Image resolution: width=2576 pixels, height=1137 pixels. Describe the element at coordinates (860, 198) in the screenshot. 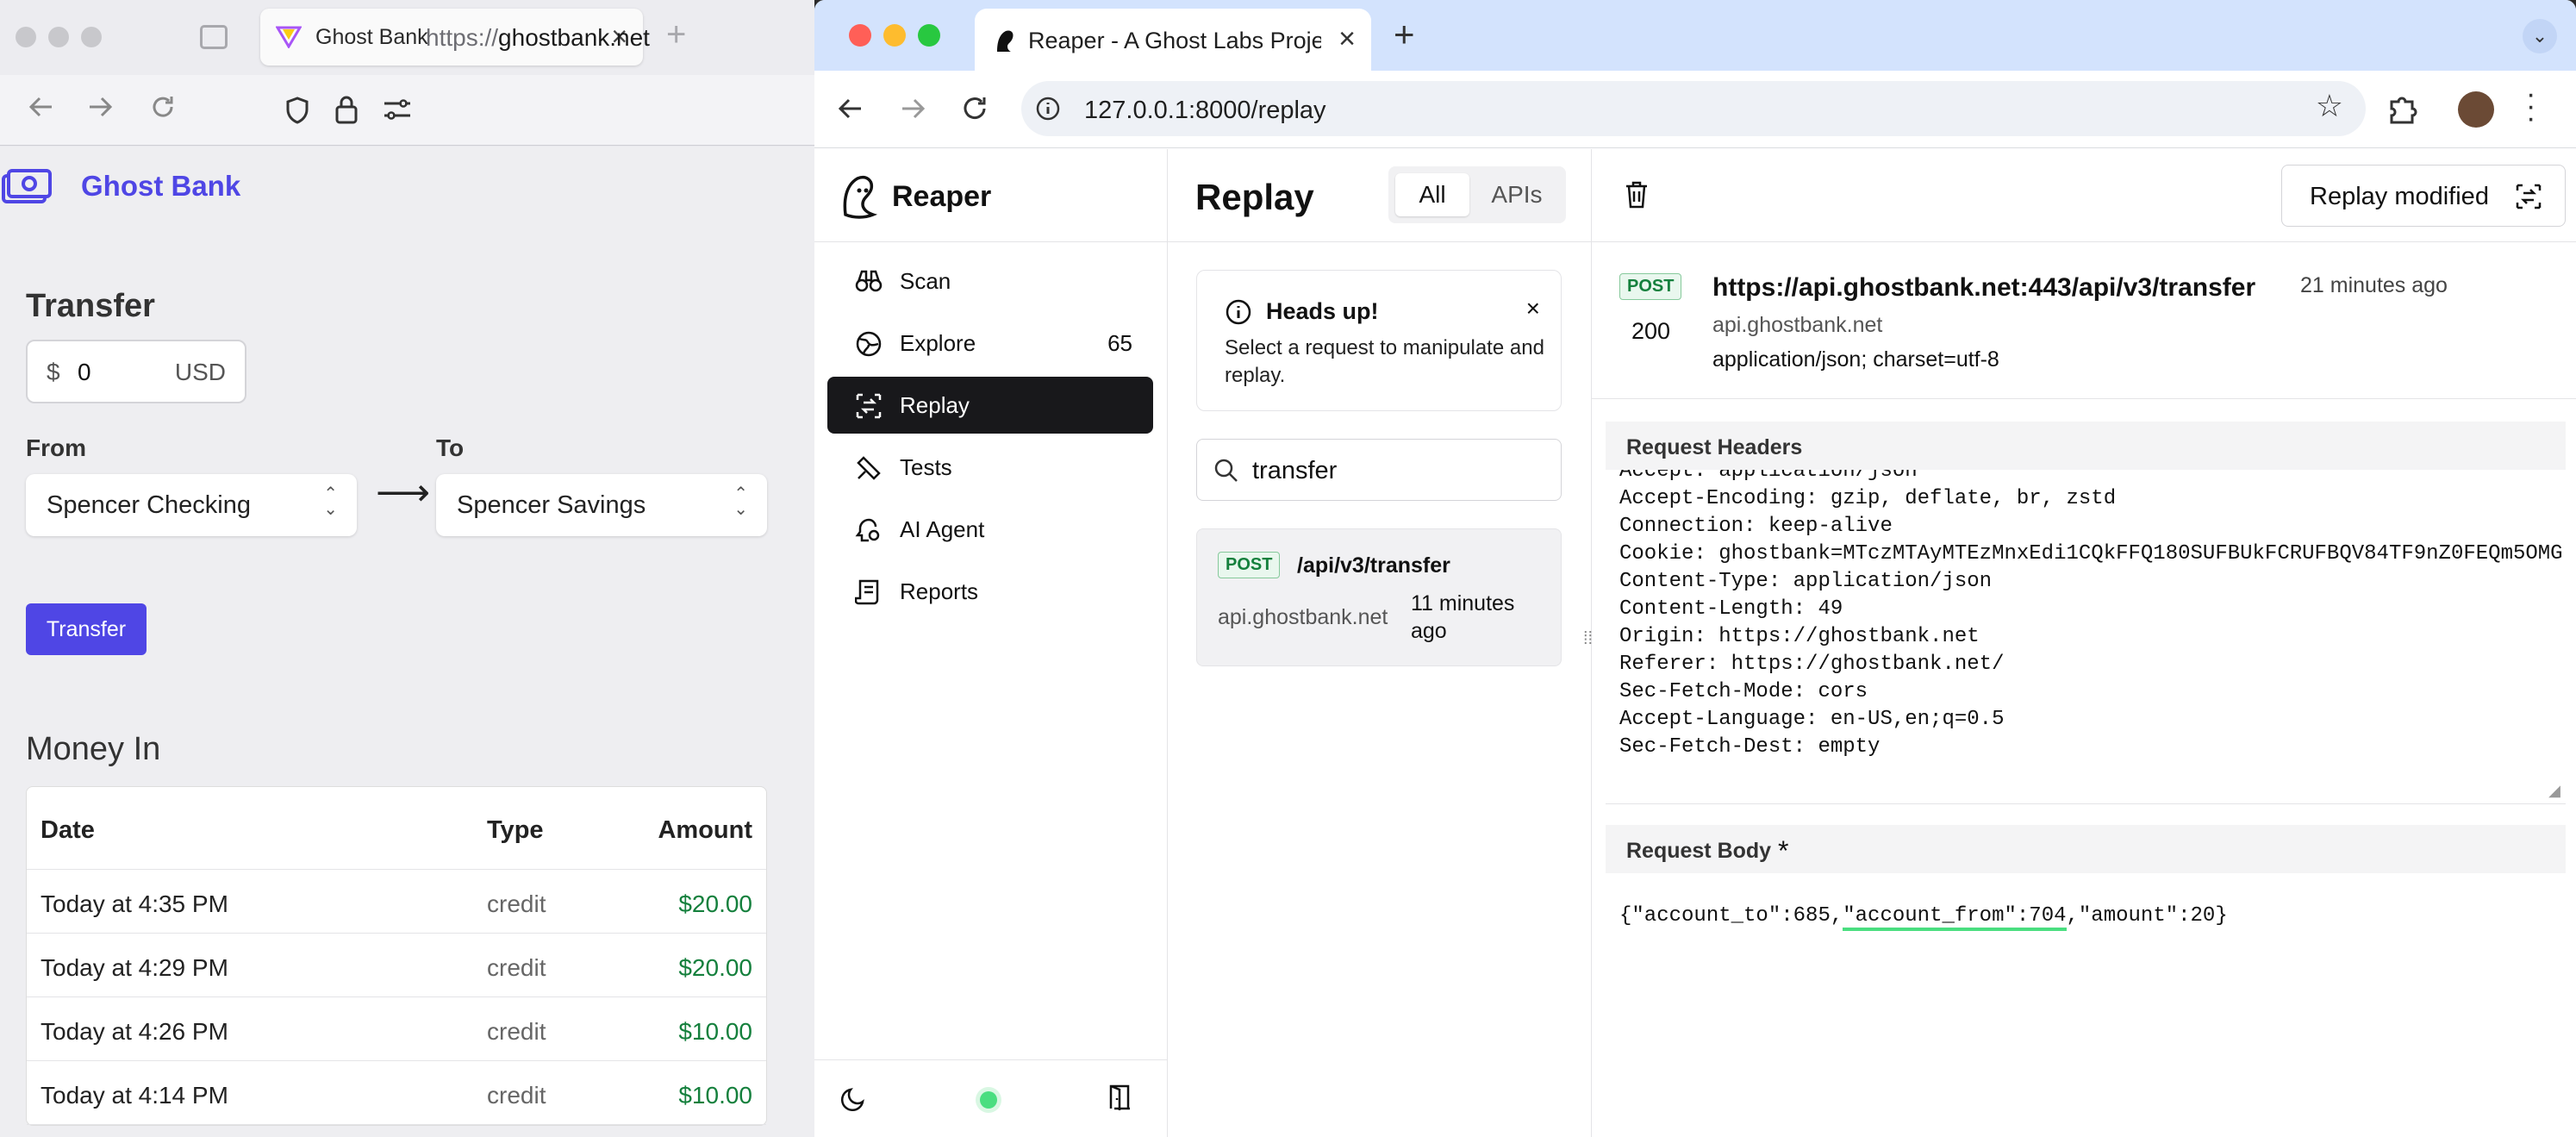

I see `reaper-ghost-logo-icon` at that location.